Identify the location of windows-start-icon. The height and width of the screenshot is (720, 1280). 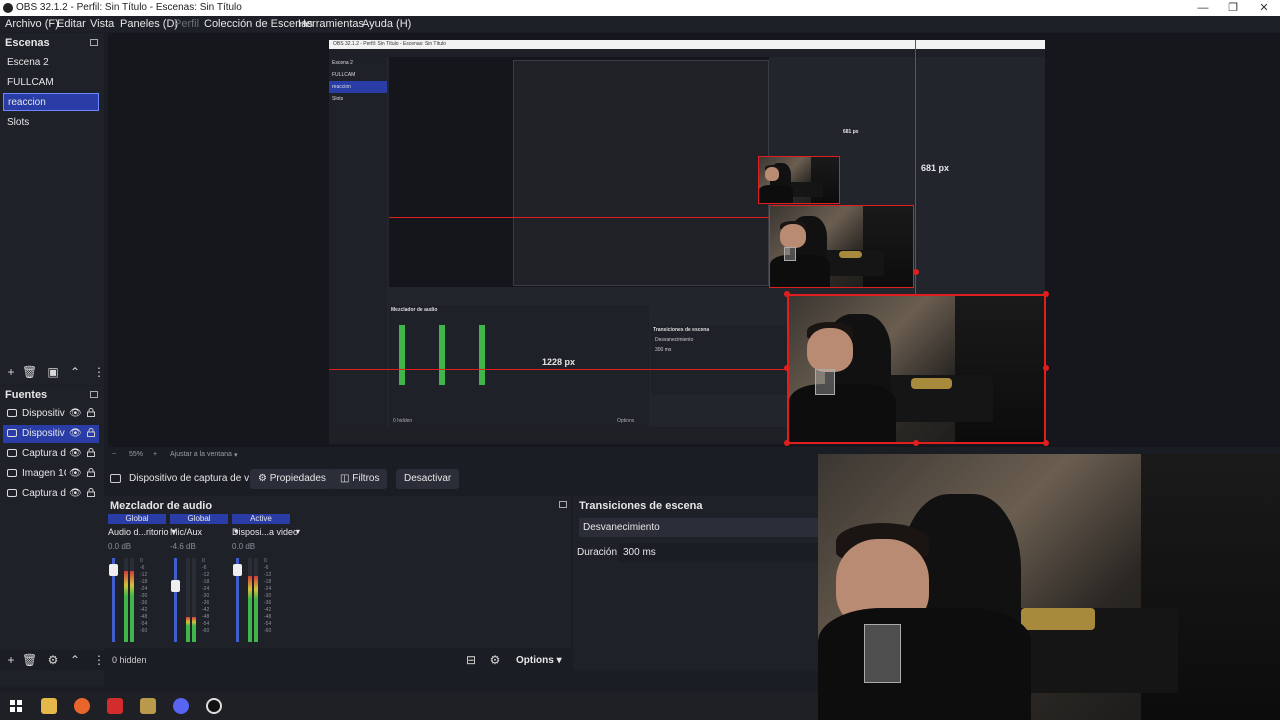
(16, 706).